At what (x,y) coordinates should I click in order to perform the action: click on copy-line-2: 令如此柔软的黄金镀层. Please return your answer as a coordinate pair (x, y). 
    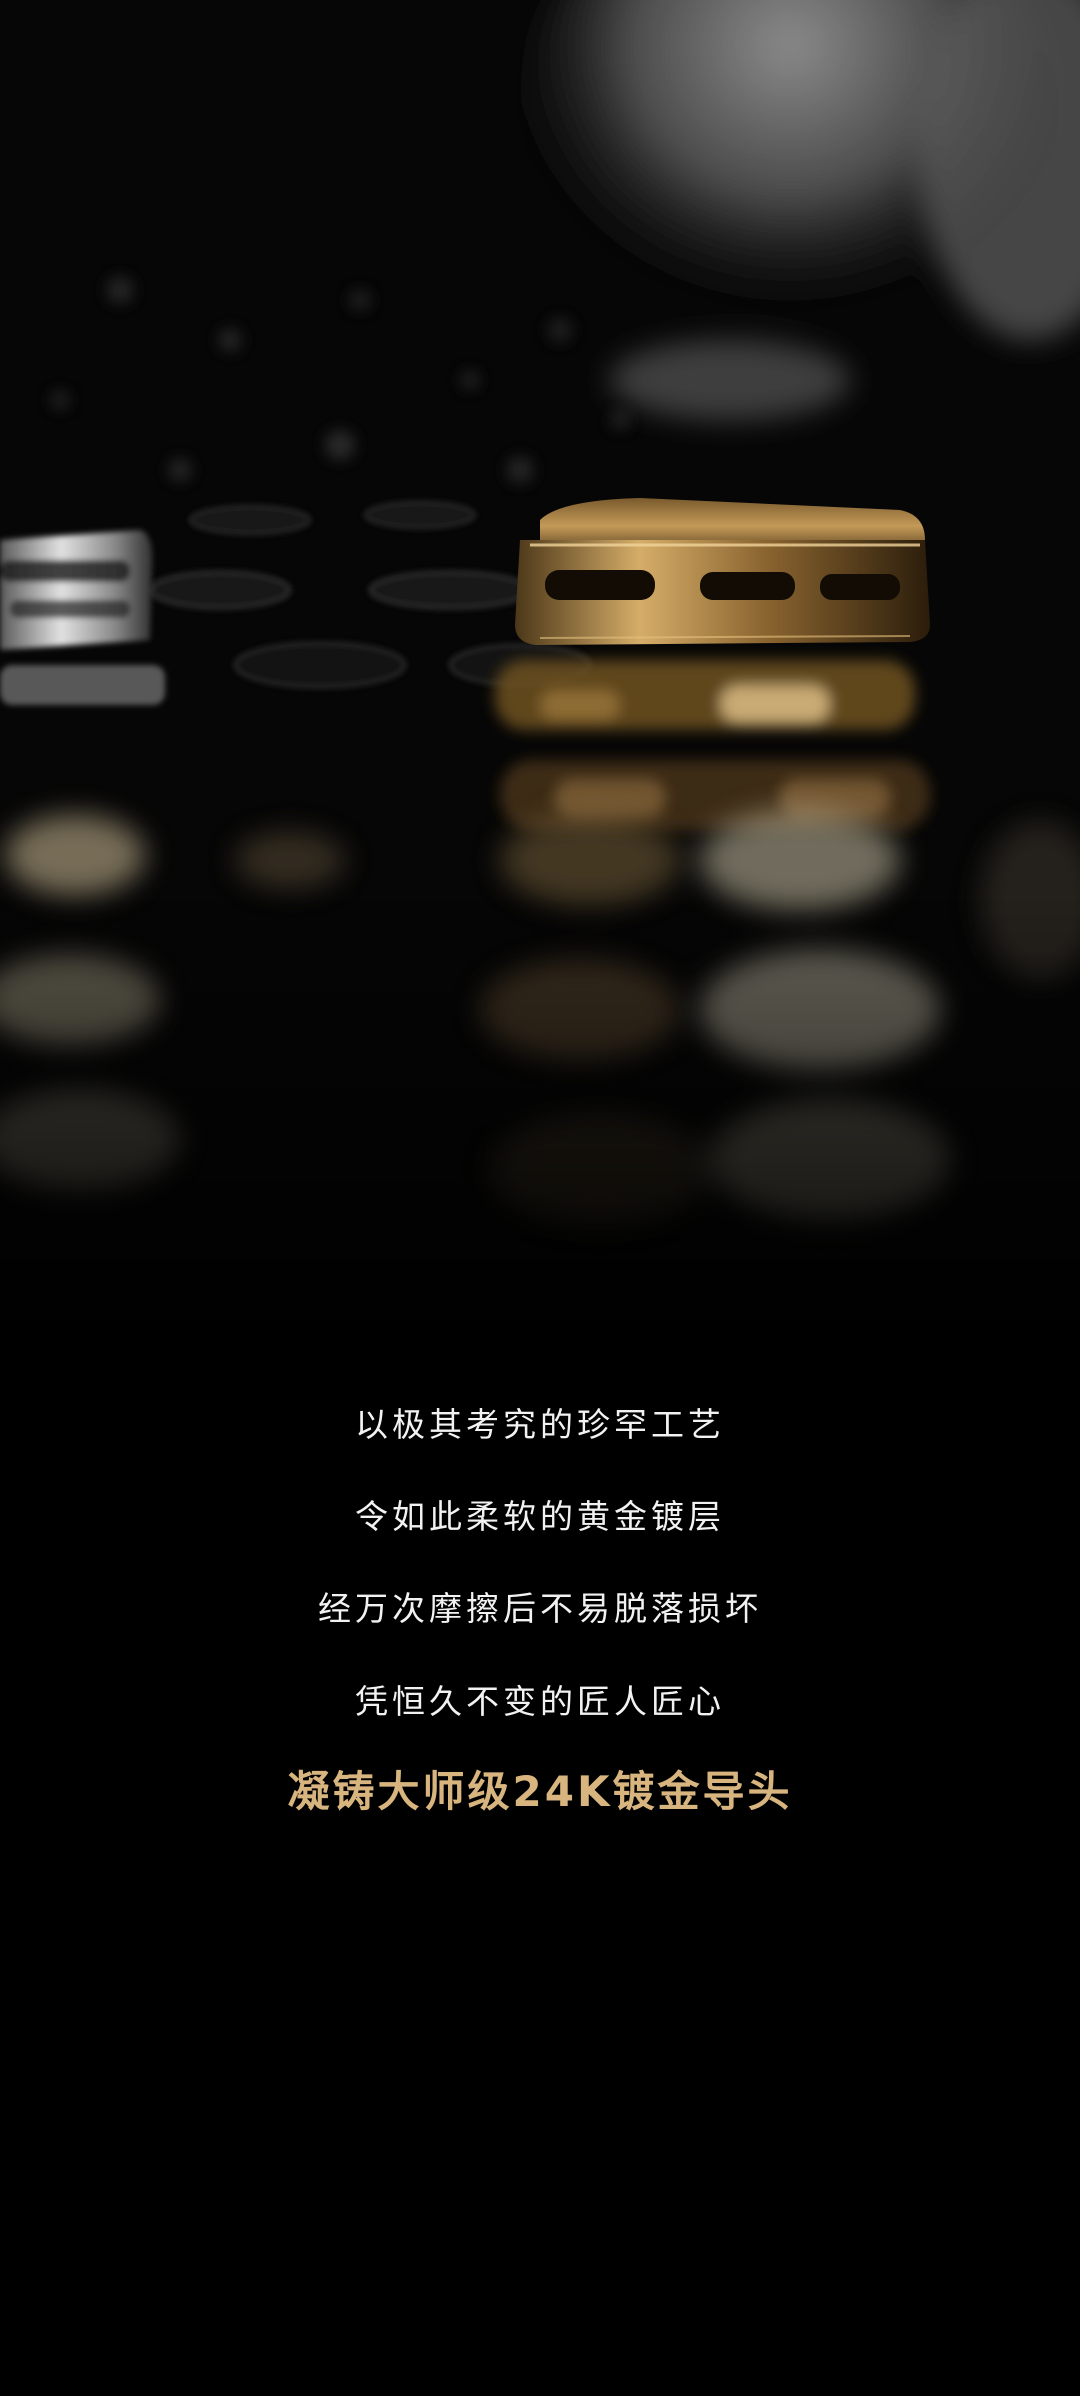
    Looking at the image, I should click on (540, 1516).